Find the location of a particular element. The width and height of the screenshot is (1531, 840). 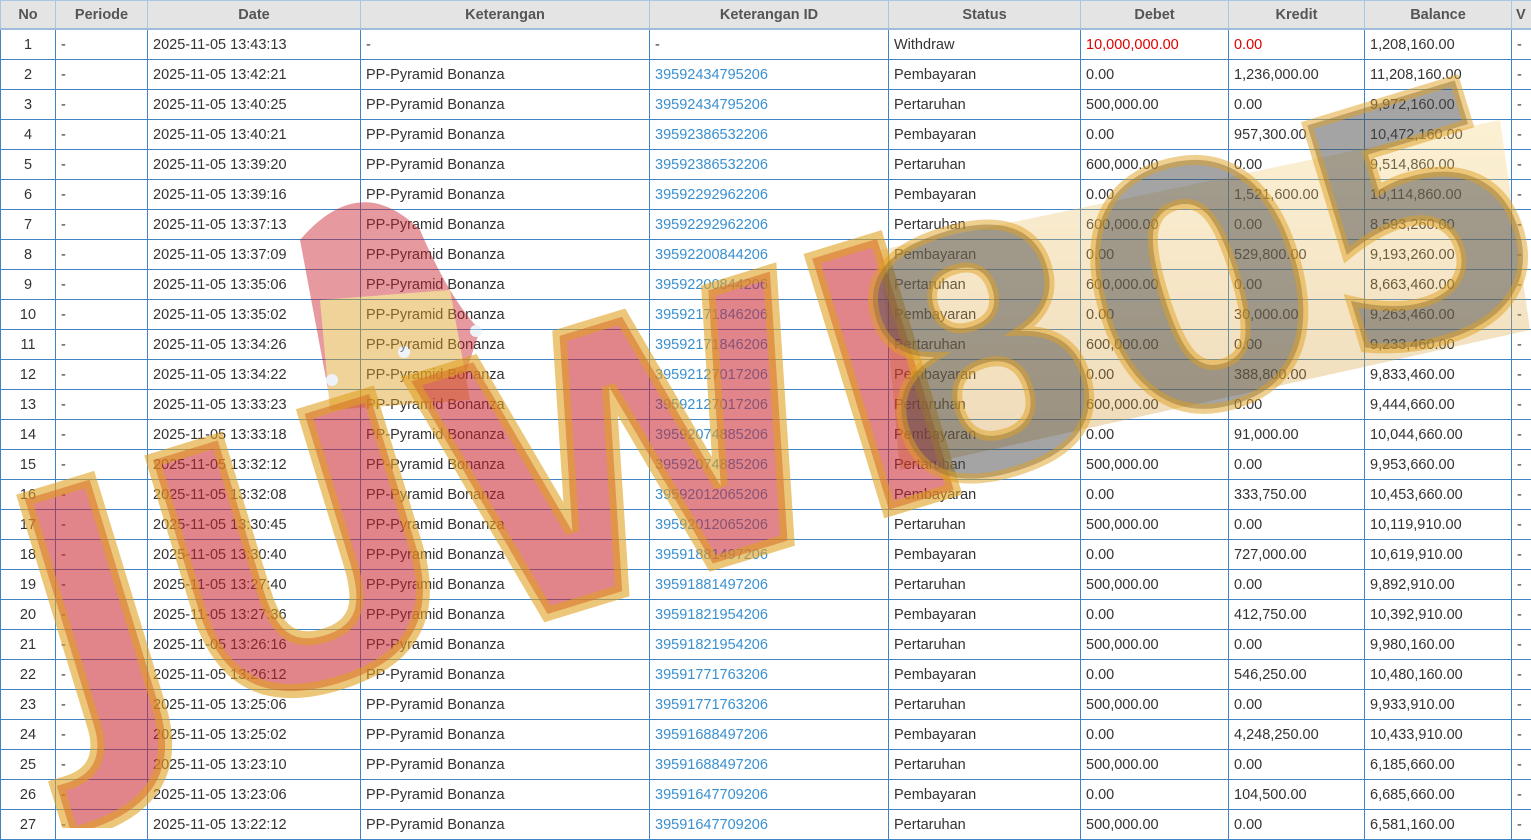

column-header-keterangan: Keterangan is located at coordinates (505, 15).